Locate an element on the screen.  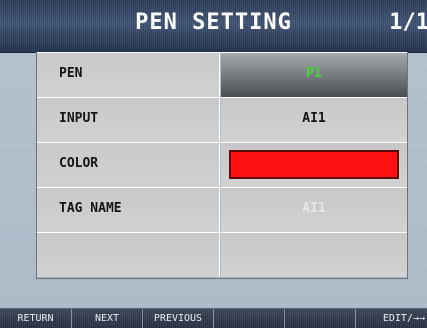
row-pen: PEN P1 is located at coordinates (222, 74).